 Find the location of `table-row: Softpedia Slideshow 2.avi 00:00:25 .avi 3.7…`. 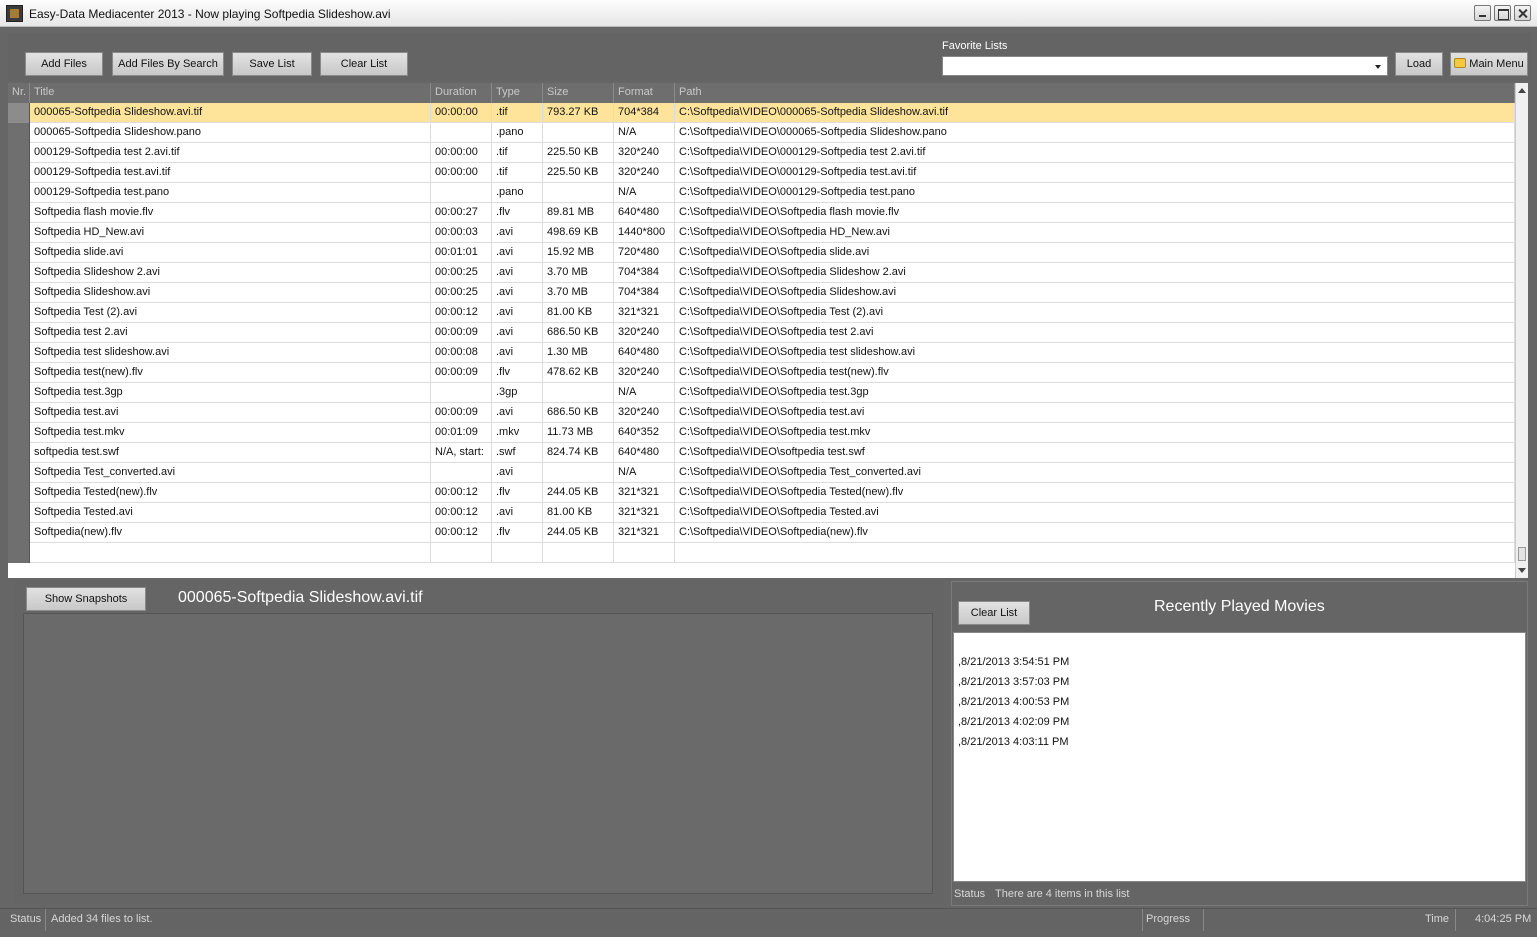

table-row: Softpedia Slideshow 2.avi 00:00:25 .avi 3.7… is located at coordinates (761, 273).